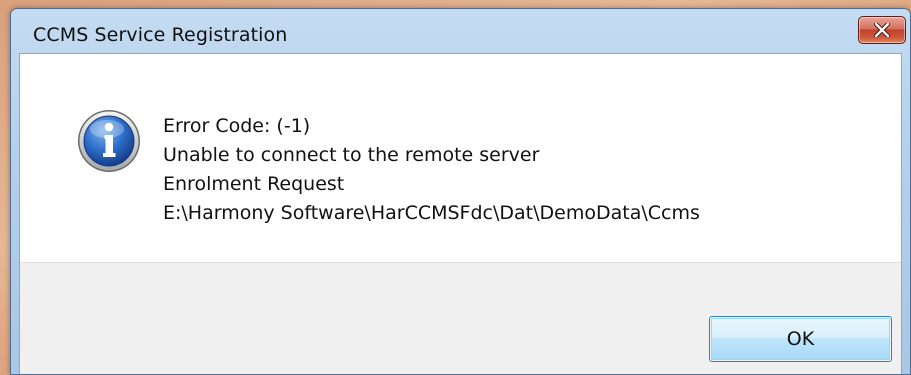  What do you see at coordinates (254, 184) in the screenshot?
I see `request-type-line: Enrolment Request` at bounding box center [254, 184].